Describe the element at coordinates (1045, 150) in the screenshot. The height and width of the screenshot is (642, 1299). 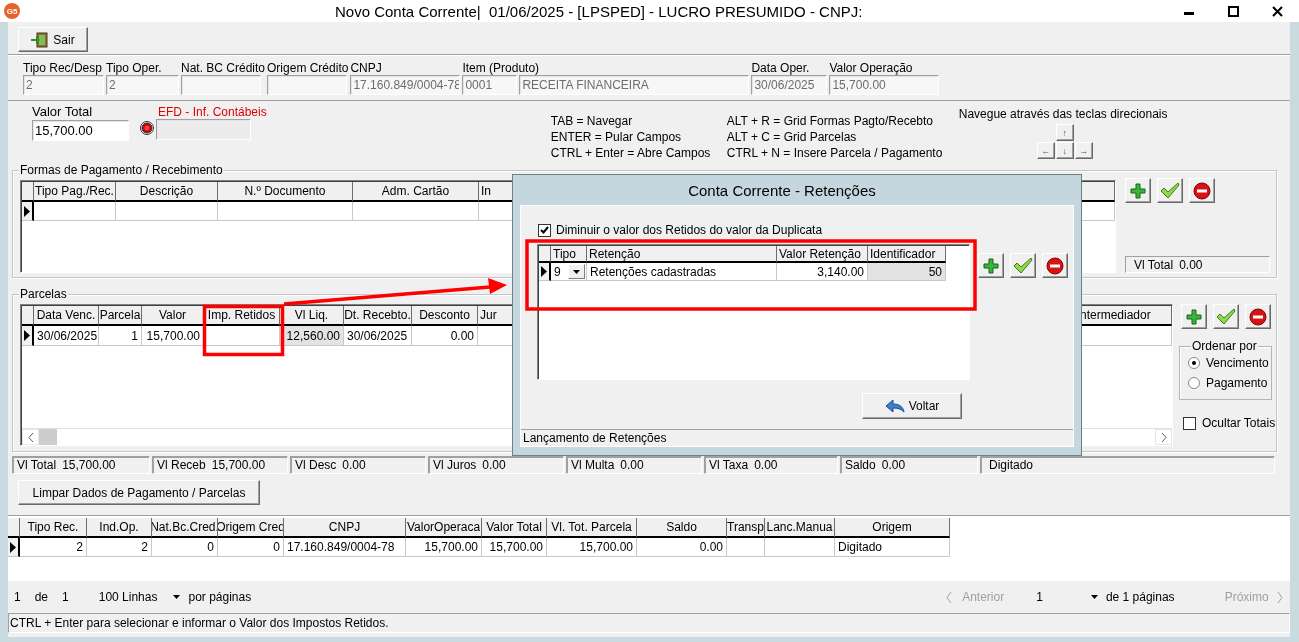
I see `arrow-key: ←` at that location.